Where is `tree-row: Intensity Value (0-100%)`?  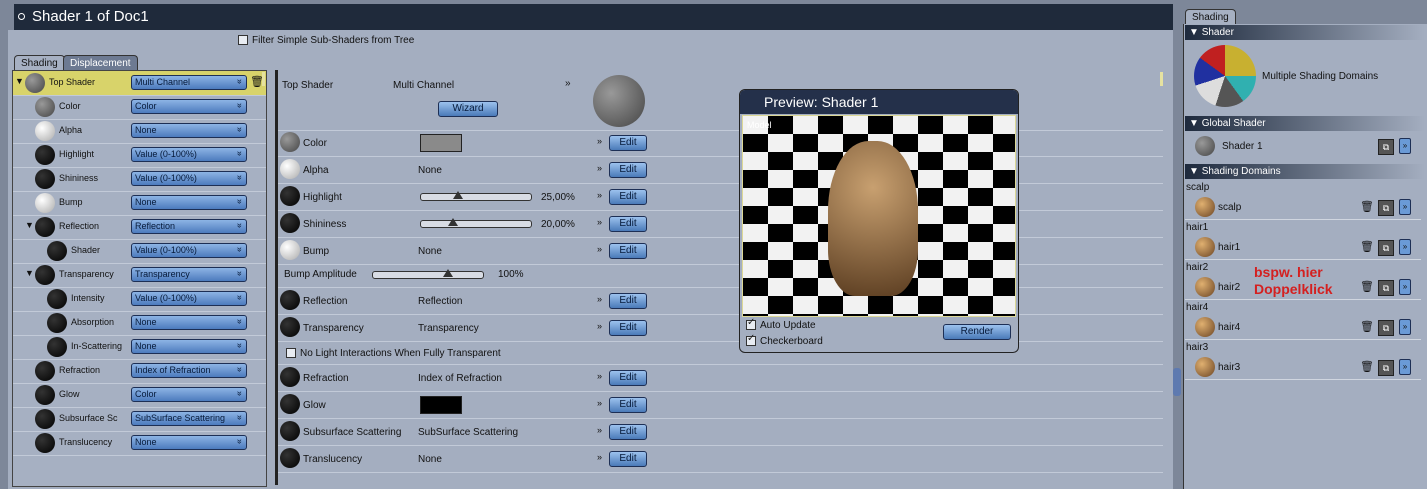
tree-row: Intensity Value (0-100%) is located at coordinates (139, 299).